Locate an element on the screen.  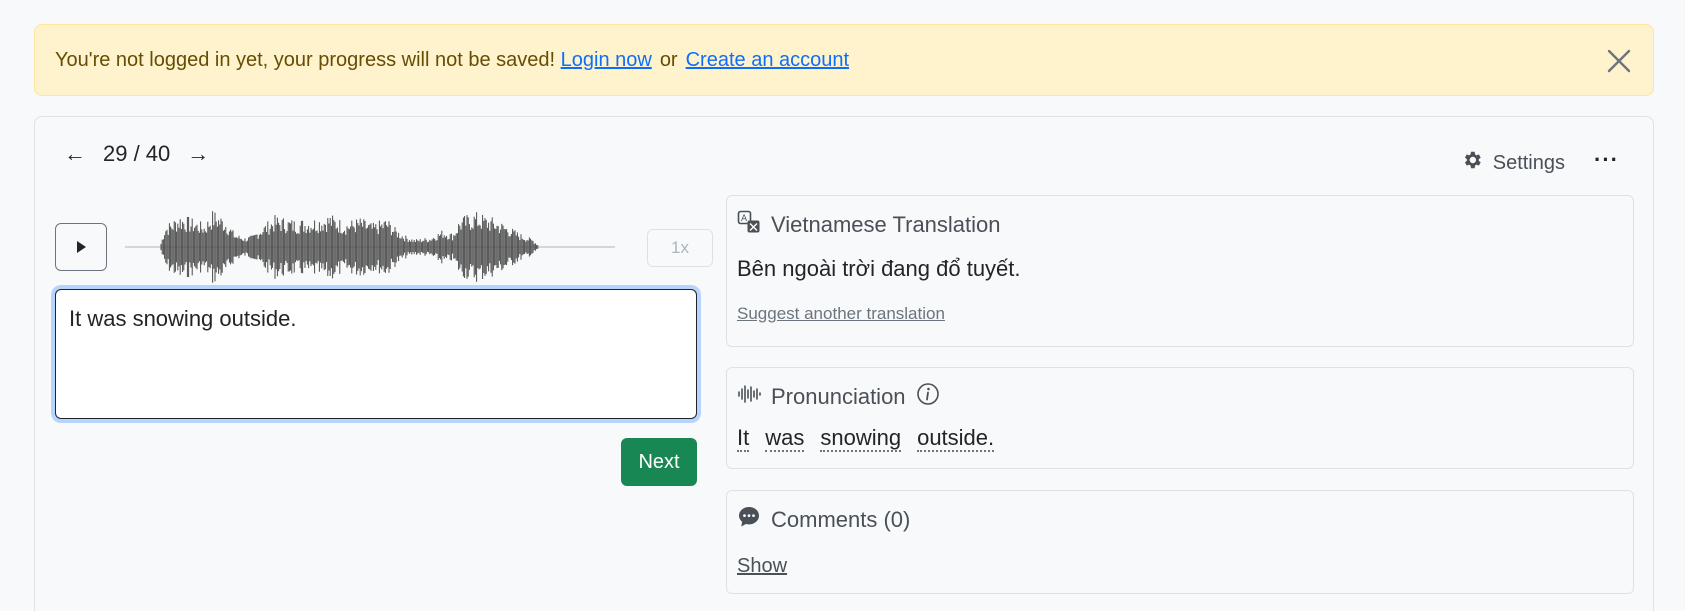
play-button is located at coordinates (81, 247).